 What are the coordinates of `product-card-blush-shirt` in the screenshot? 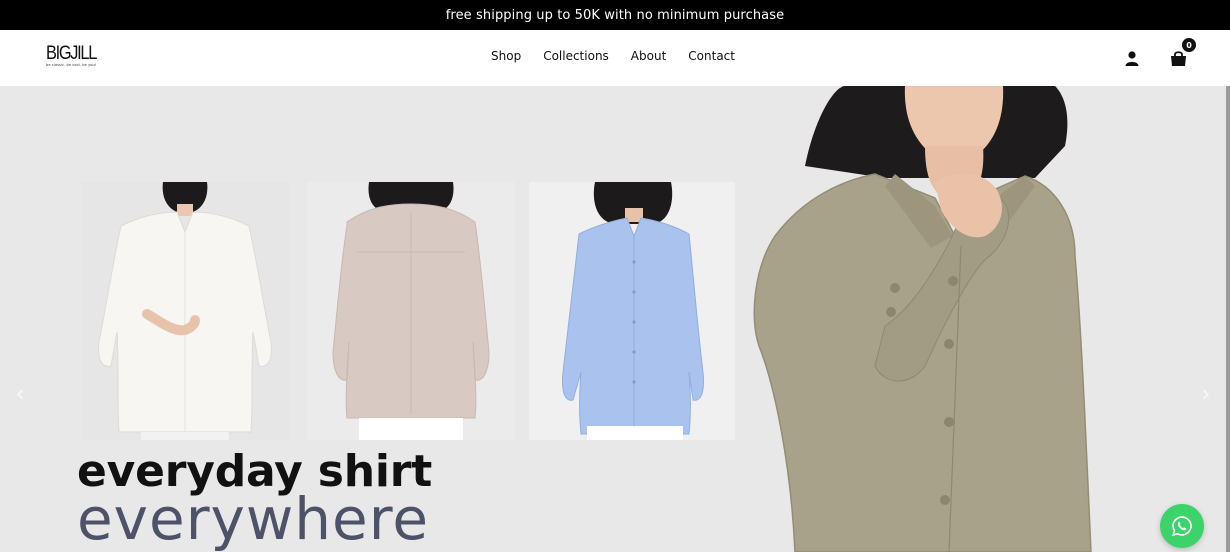 It's located at (411, 311).